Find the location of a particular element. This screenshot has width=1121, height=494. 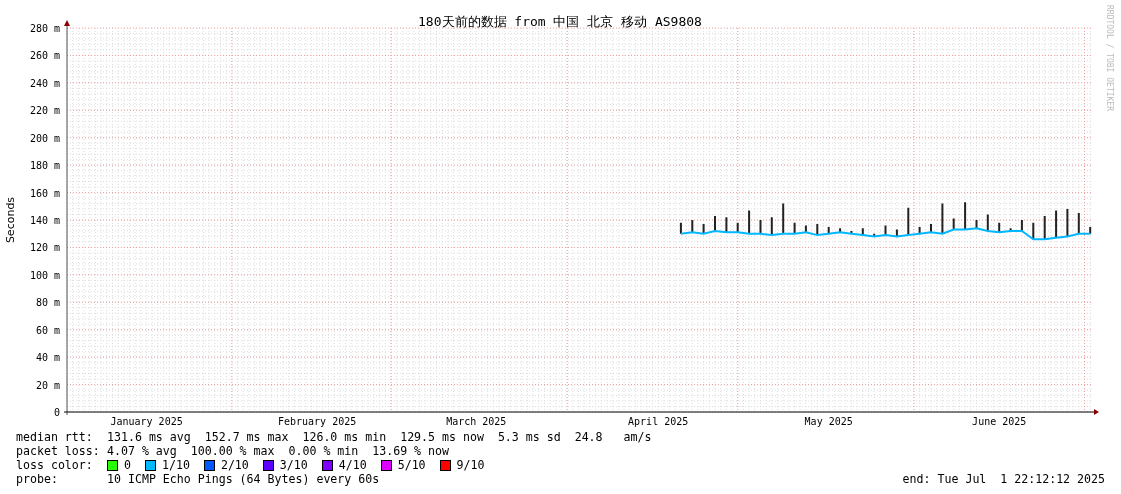

legend-label: loss color: is located at coordinates (55, 465).